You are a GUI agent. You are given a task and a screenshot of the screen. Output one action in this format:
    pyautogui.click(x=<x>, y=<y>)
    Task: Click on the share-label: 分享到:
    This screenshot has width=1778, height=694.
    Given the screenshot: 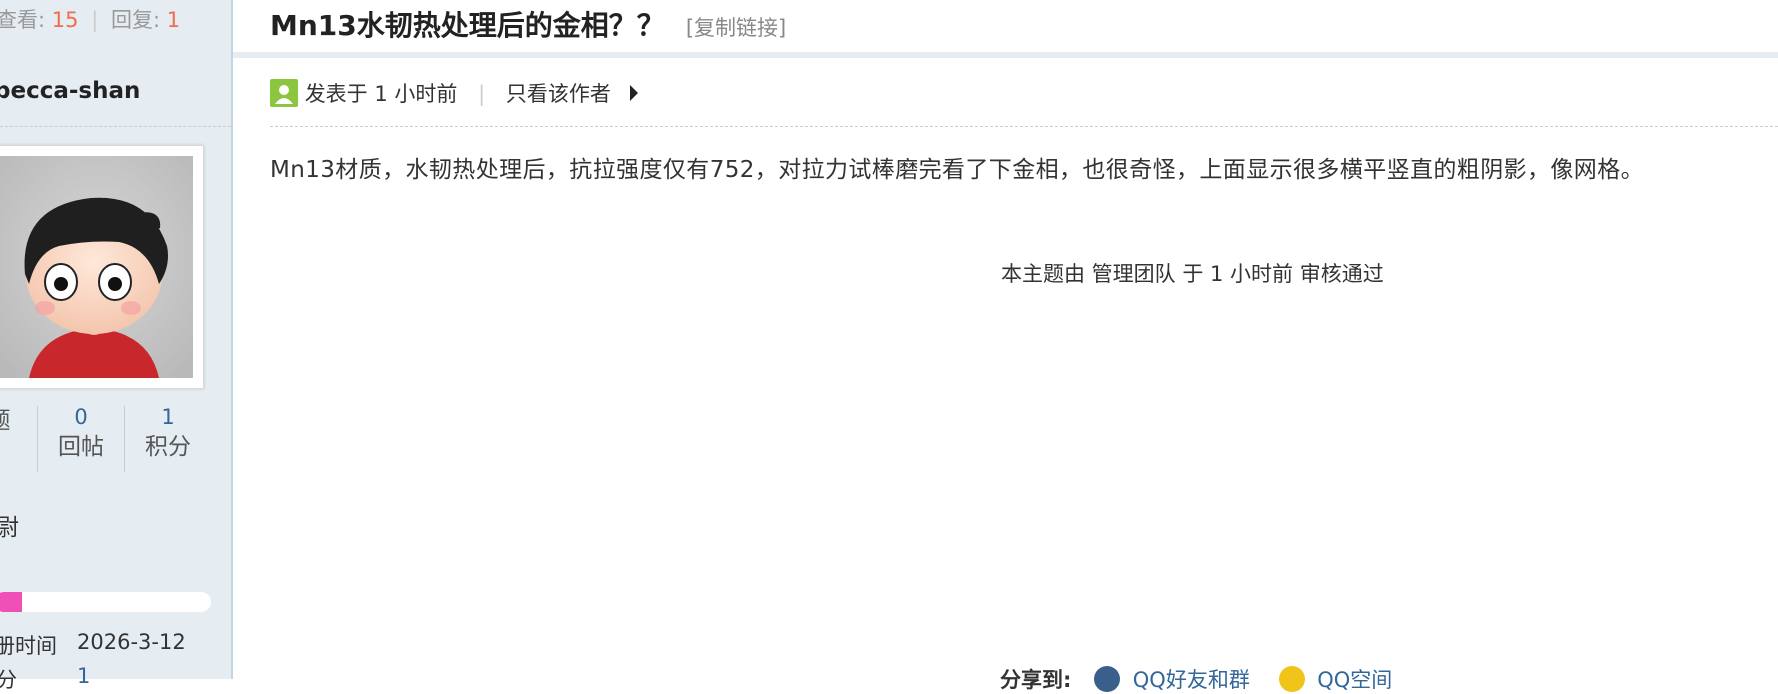 What is the action you would take?
    pyautogui.click(x=1036, y=680)
    